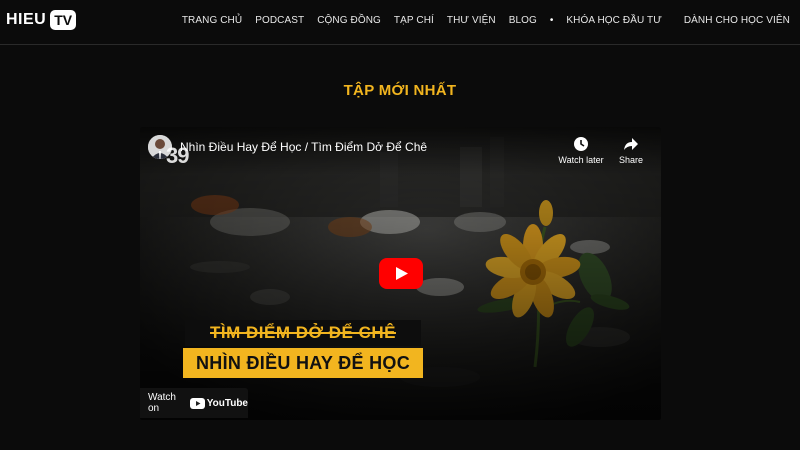 This screenshot has width=800, height=450. Describe the element at coordinates (162, 403) in the screenshot. I see `watch-on-label: Watch on` at that location.